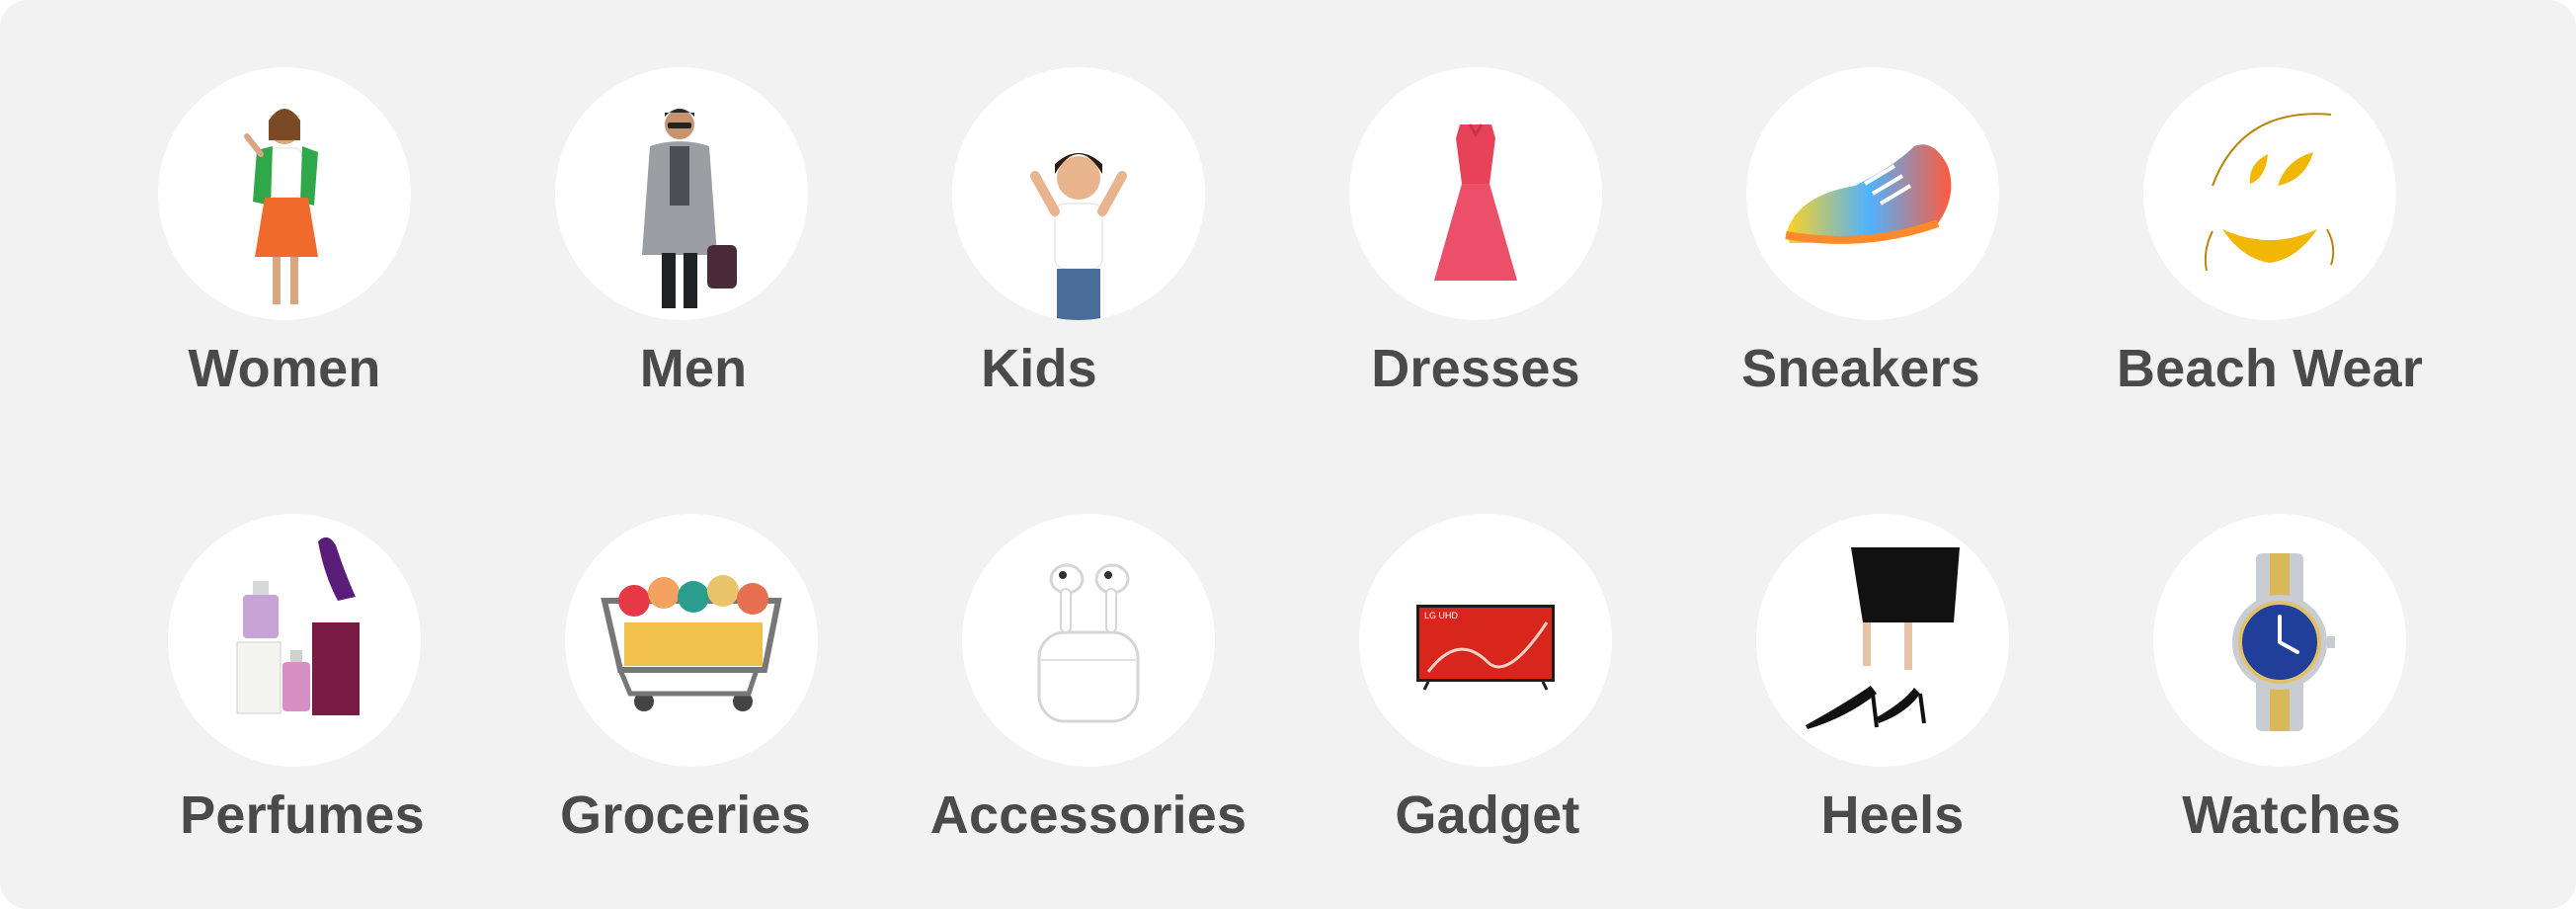 The height and width of the screenshot is (909, 2576). I want to click on category-label-kids: Kids, so click(1039, 368).